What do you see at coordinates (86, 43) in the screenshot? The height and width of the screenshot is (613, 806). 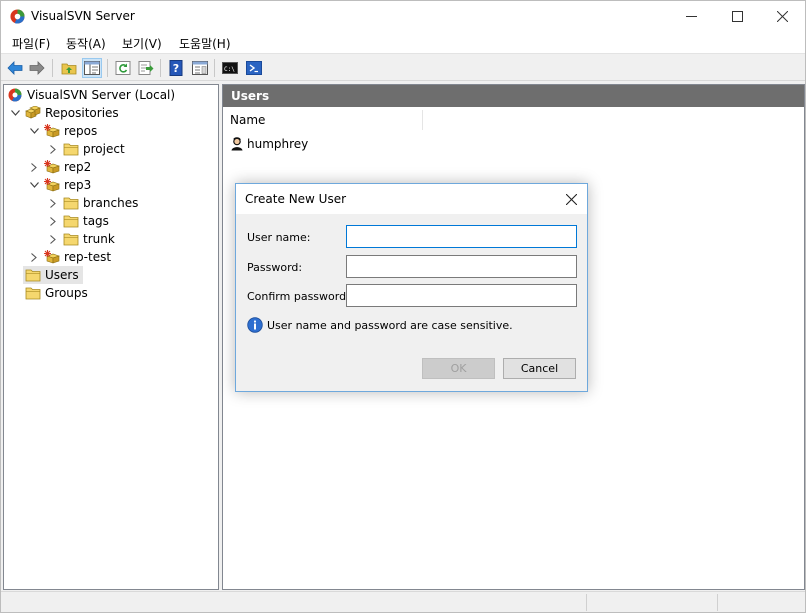 I see `menu-action: 동작(A)` at bounding box center [86, 43].